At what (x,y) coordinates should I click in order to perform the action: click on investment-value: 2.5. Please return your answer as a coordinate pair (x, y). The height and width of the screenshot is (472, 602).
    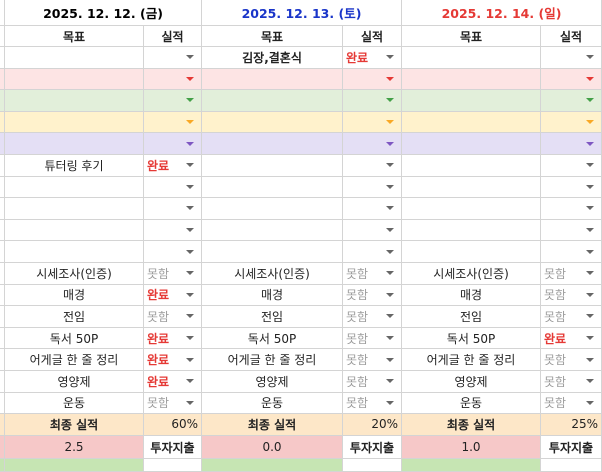
    Looking at the image, I should click on (74, 447).